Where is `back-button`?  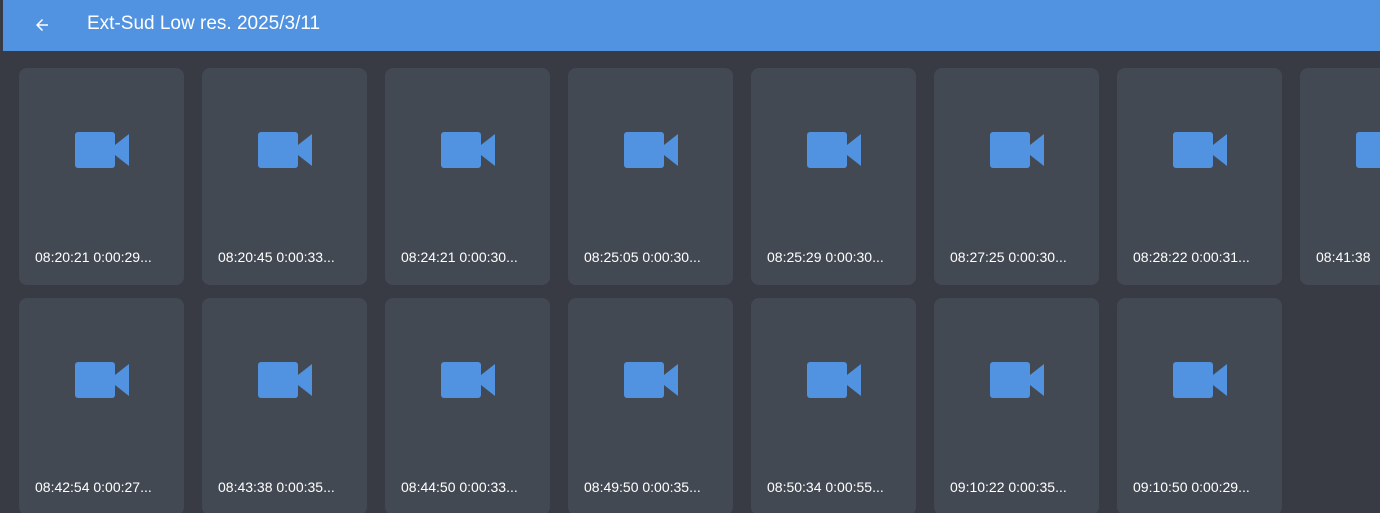 back-button is located at coordinates (42, 25).